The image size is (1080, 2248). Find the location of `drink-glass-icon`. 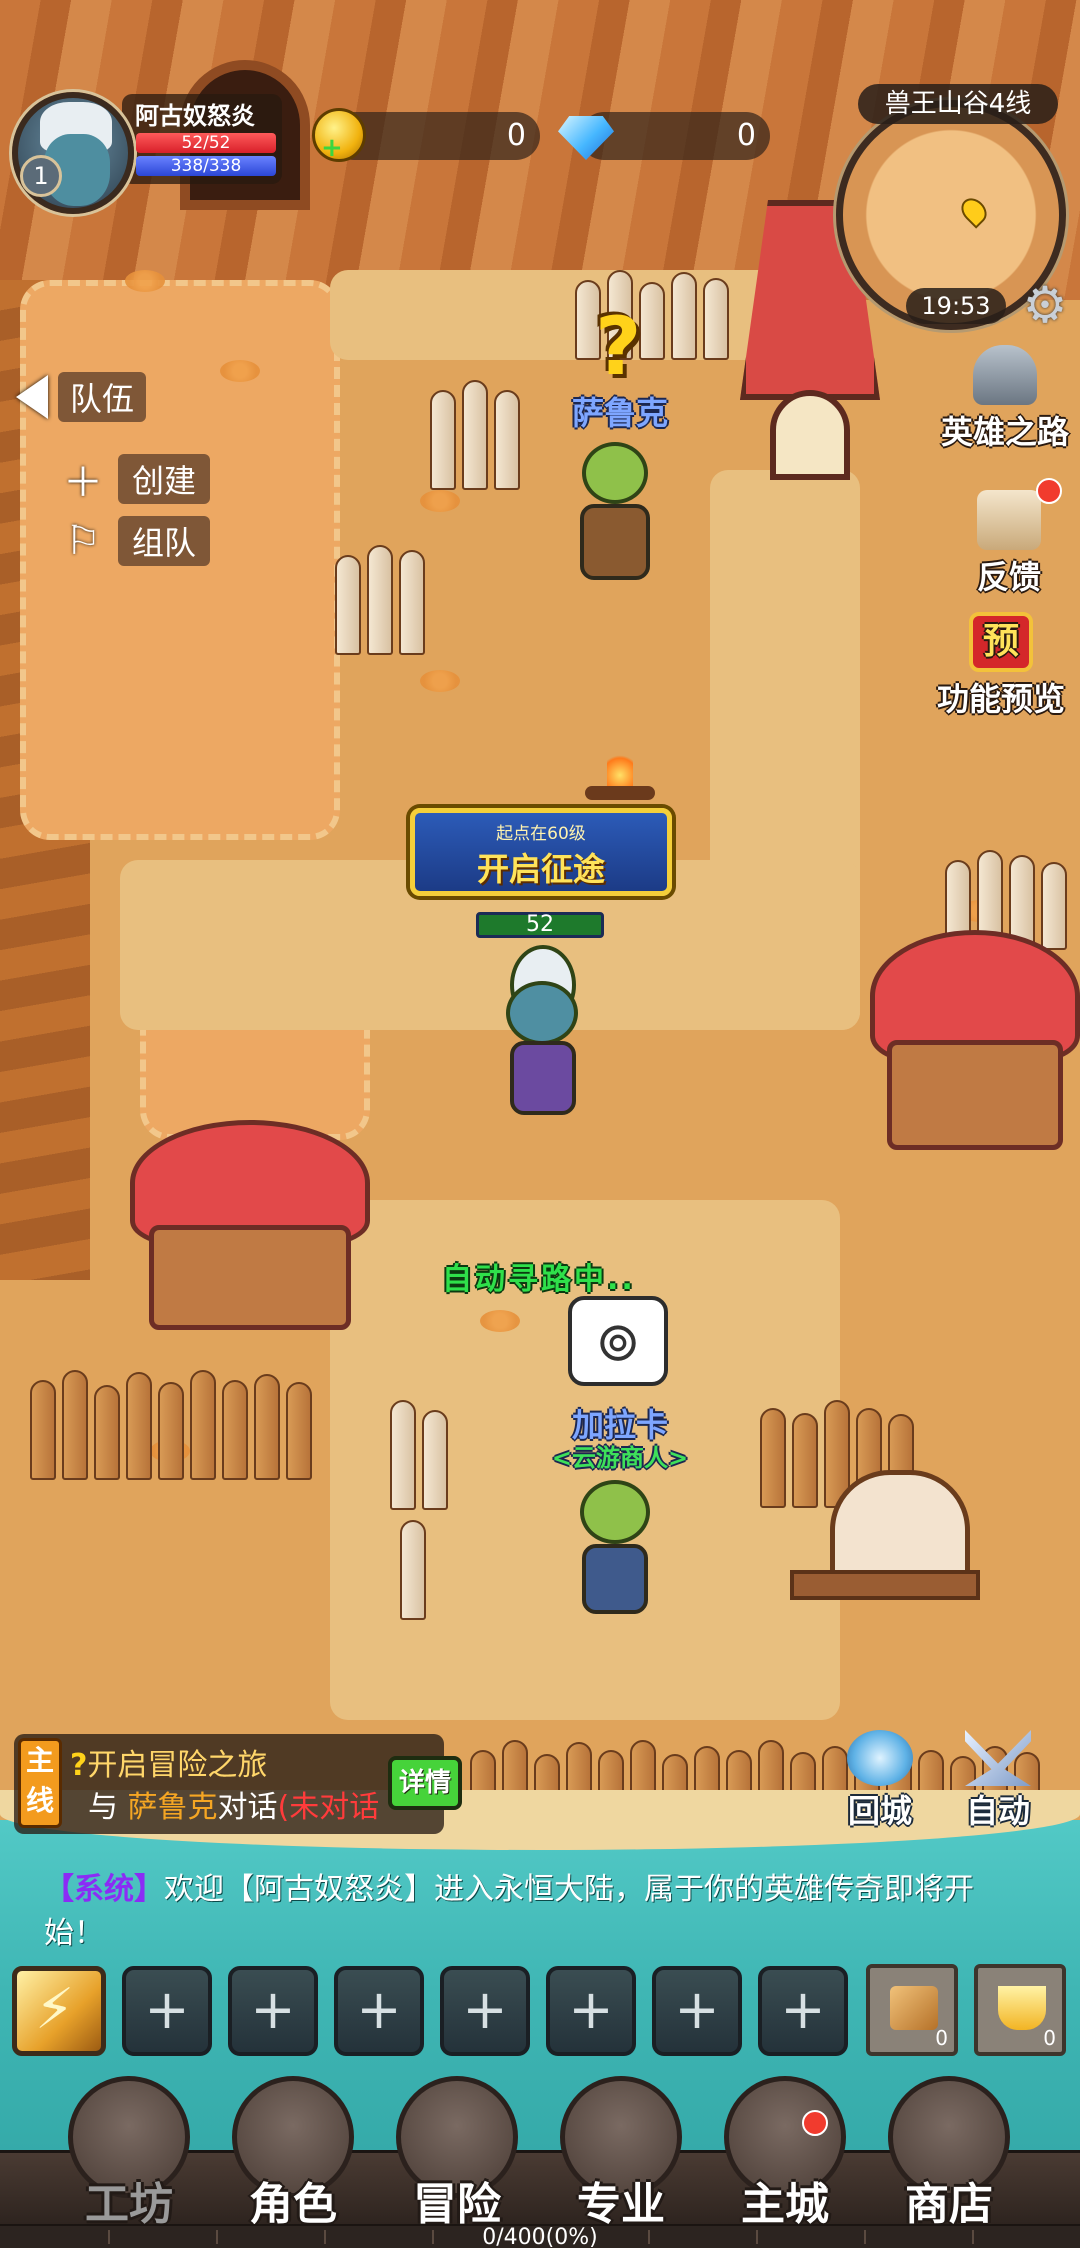

drink-glass-icon is located at coordinates (1022, 2008).